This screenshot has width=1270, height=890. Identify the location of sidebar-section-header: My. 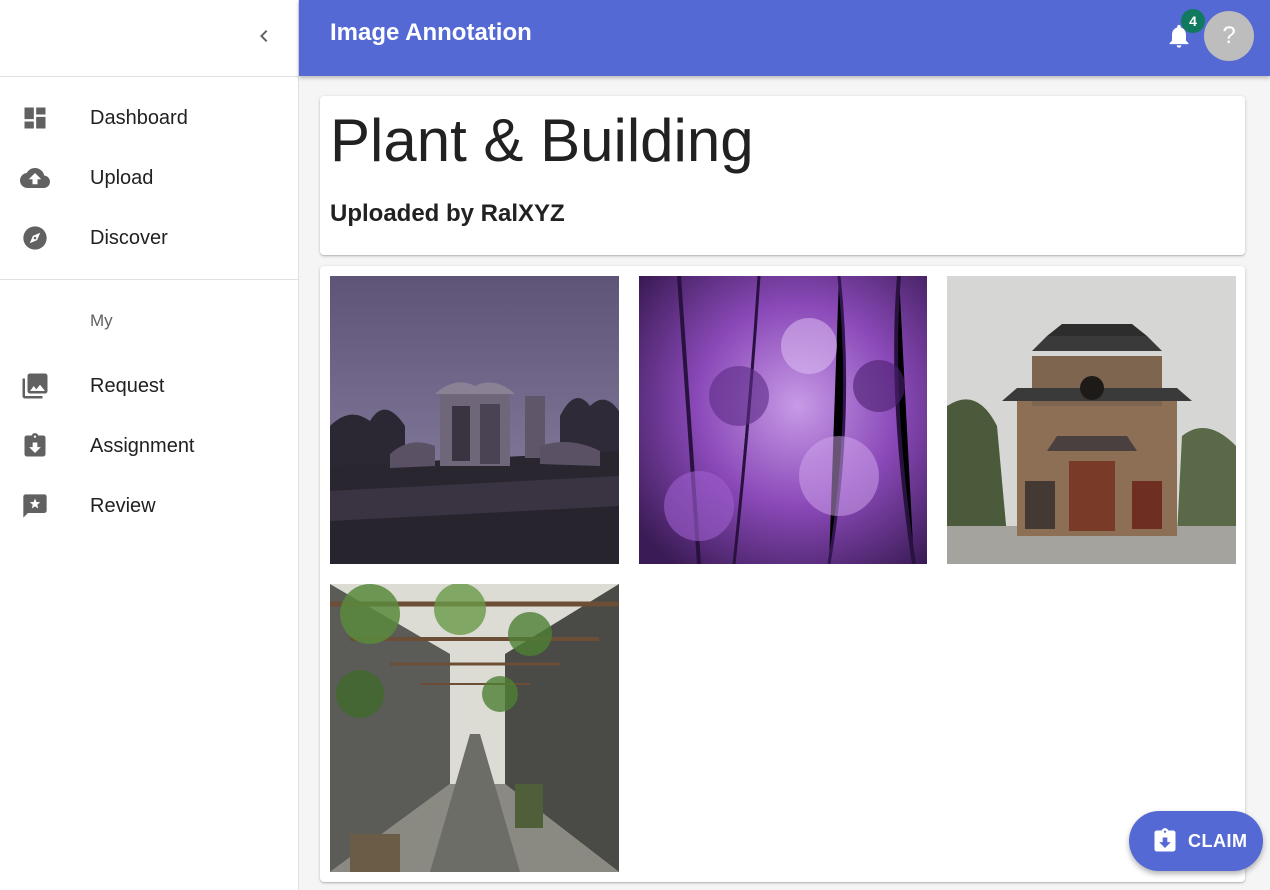
(149, 318).